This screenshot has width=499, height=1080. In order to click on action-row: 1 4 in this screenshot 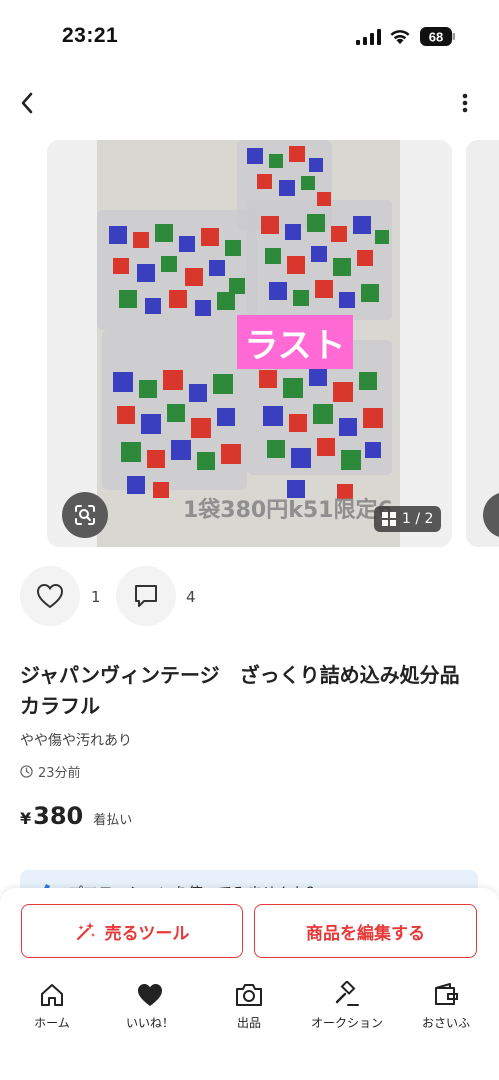, I will do `click(249, 597)`.